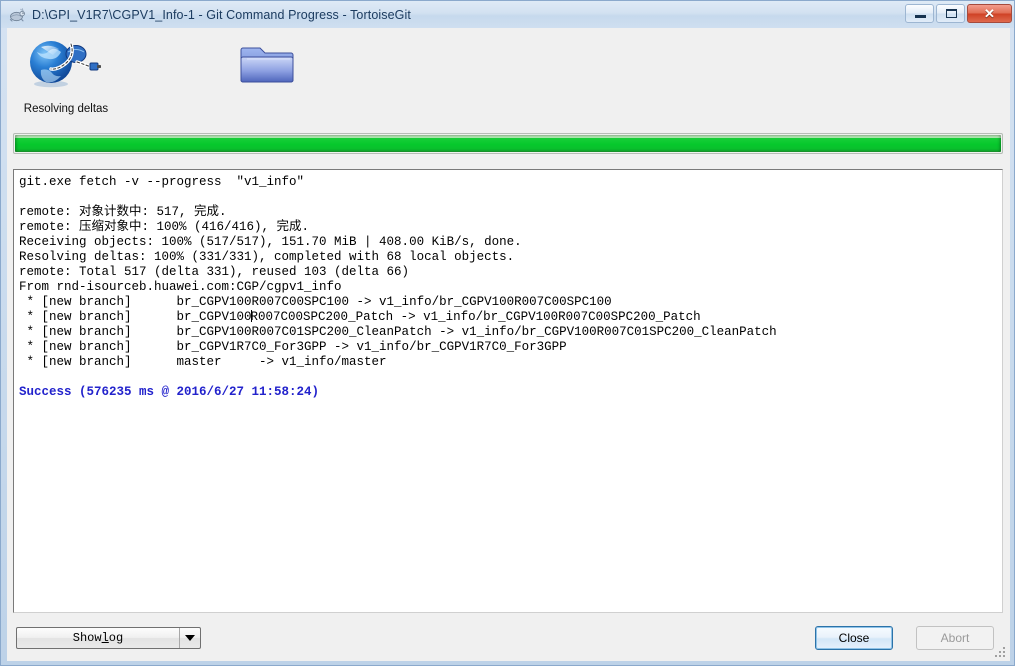 Image resolution: width=1015 pixels, height=666 pixels. I want to click on show-log-button: Show l og, so click(98, 638).